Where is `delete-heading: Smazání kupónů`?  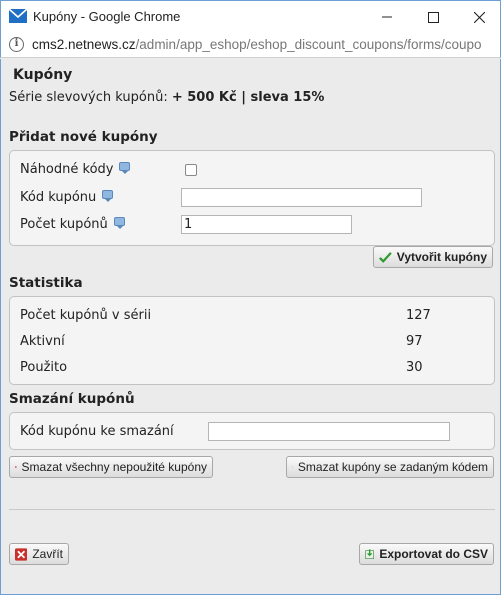 delete-heading: Smazání kupónů is located at coordinates (72, 399).